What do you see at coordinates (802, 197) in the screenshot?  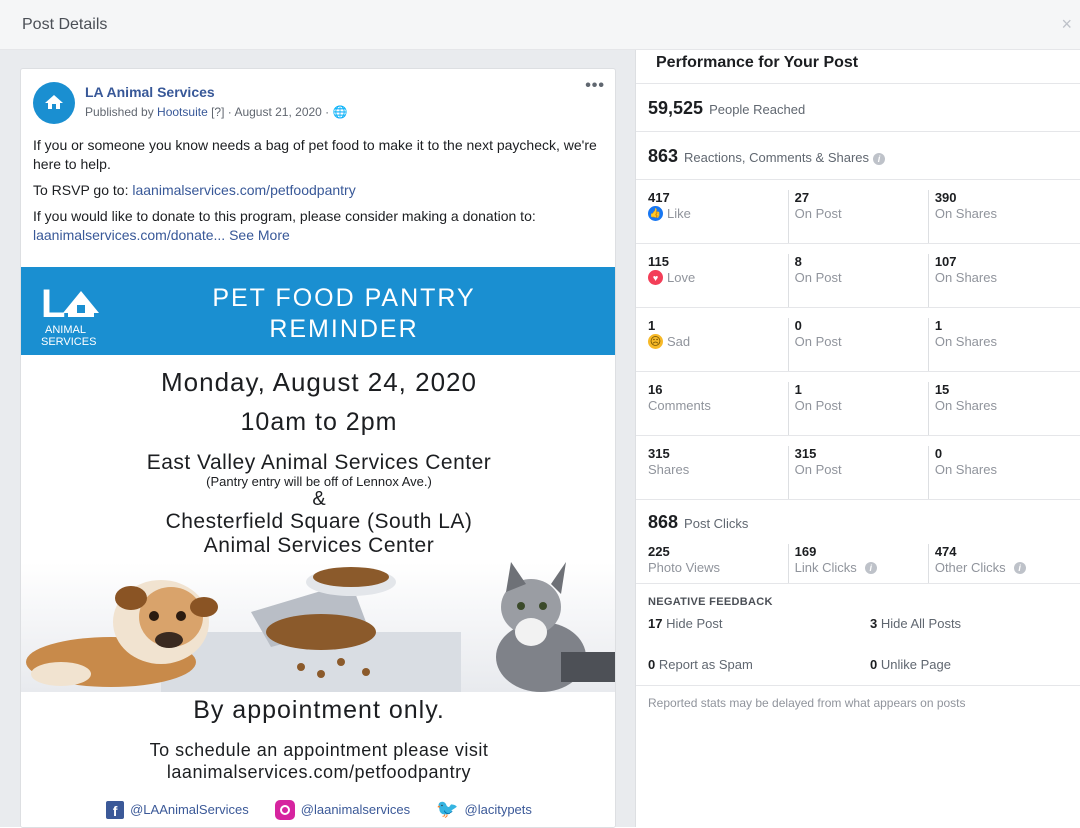 I see `like-on-post-count: 27` at bounding box center [802, 197].